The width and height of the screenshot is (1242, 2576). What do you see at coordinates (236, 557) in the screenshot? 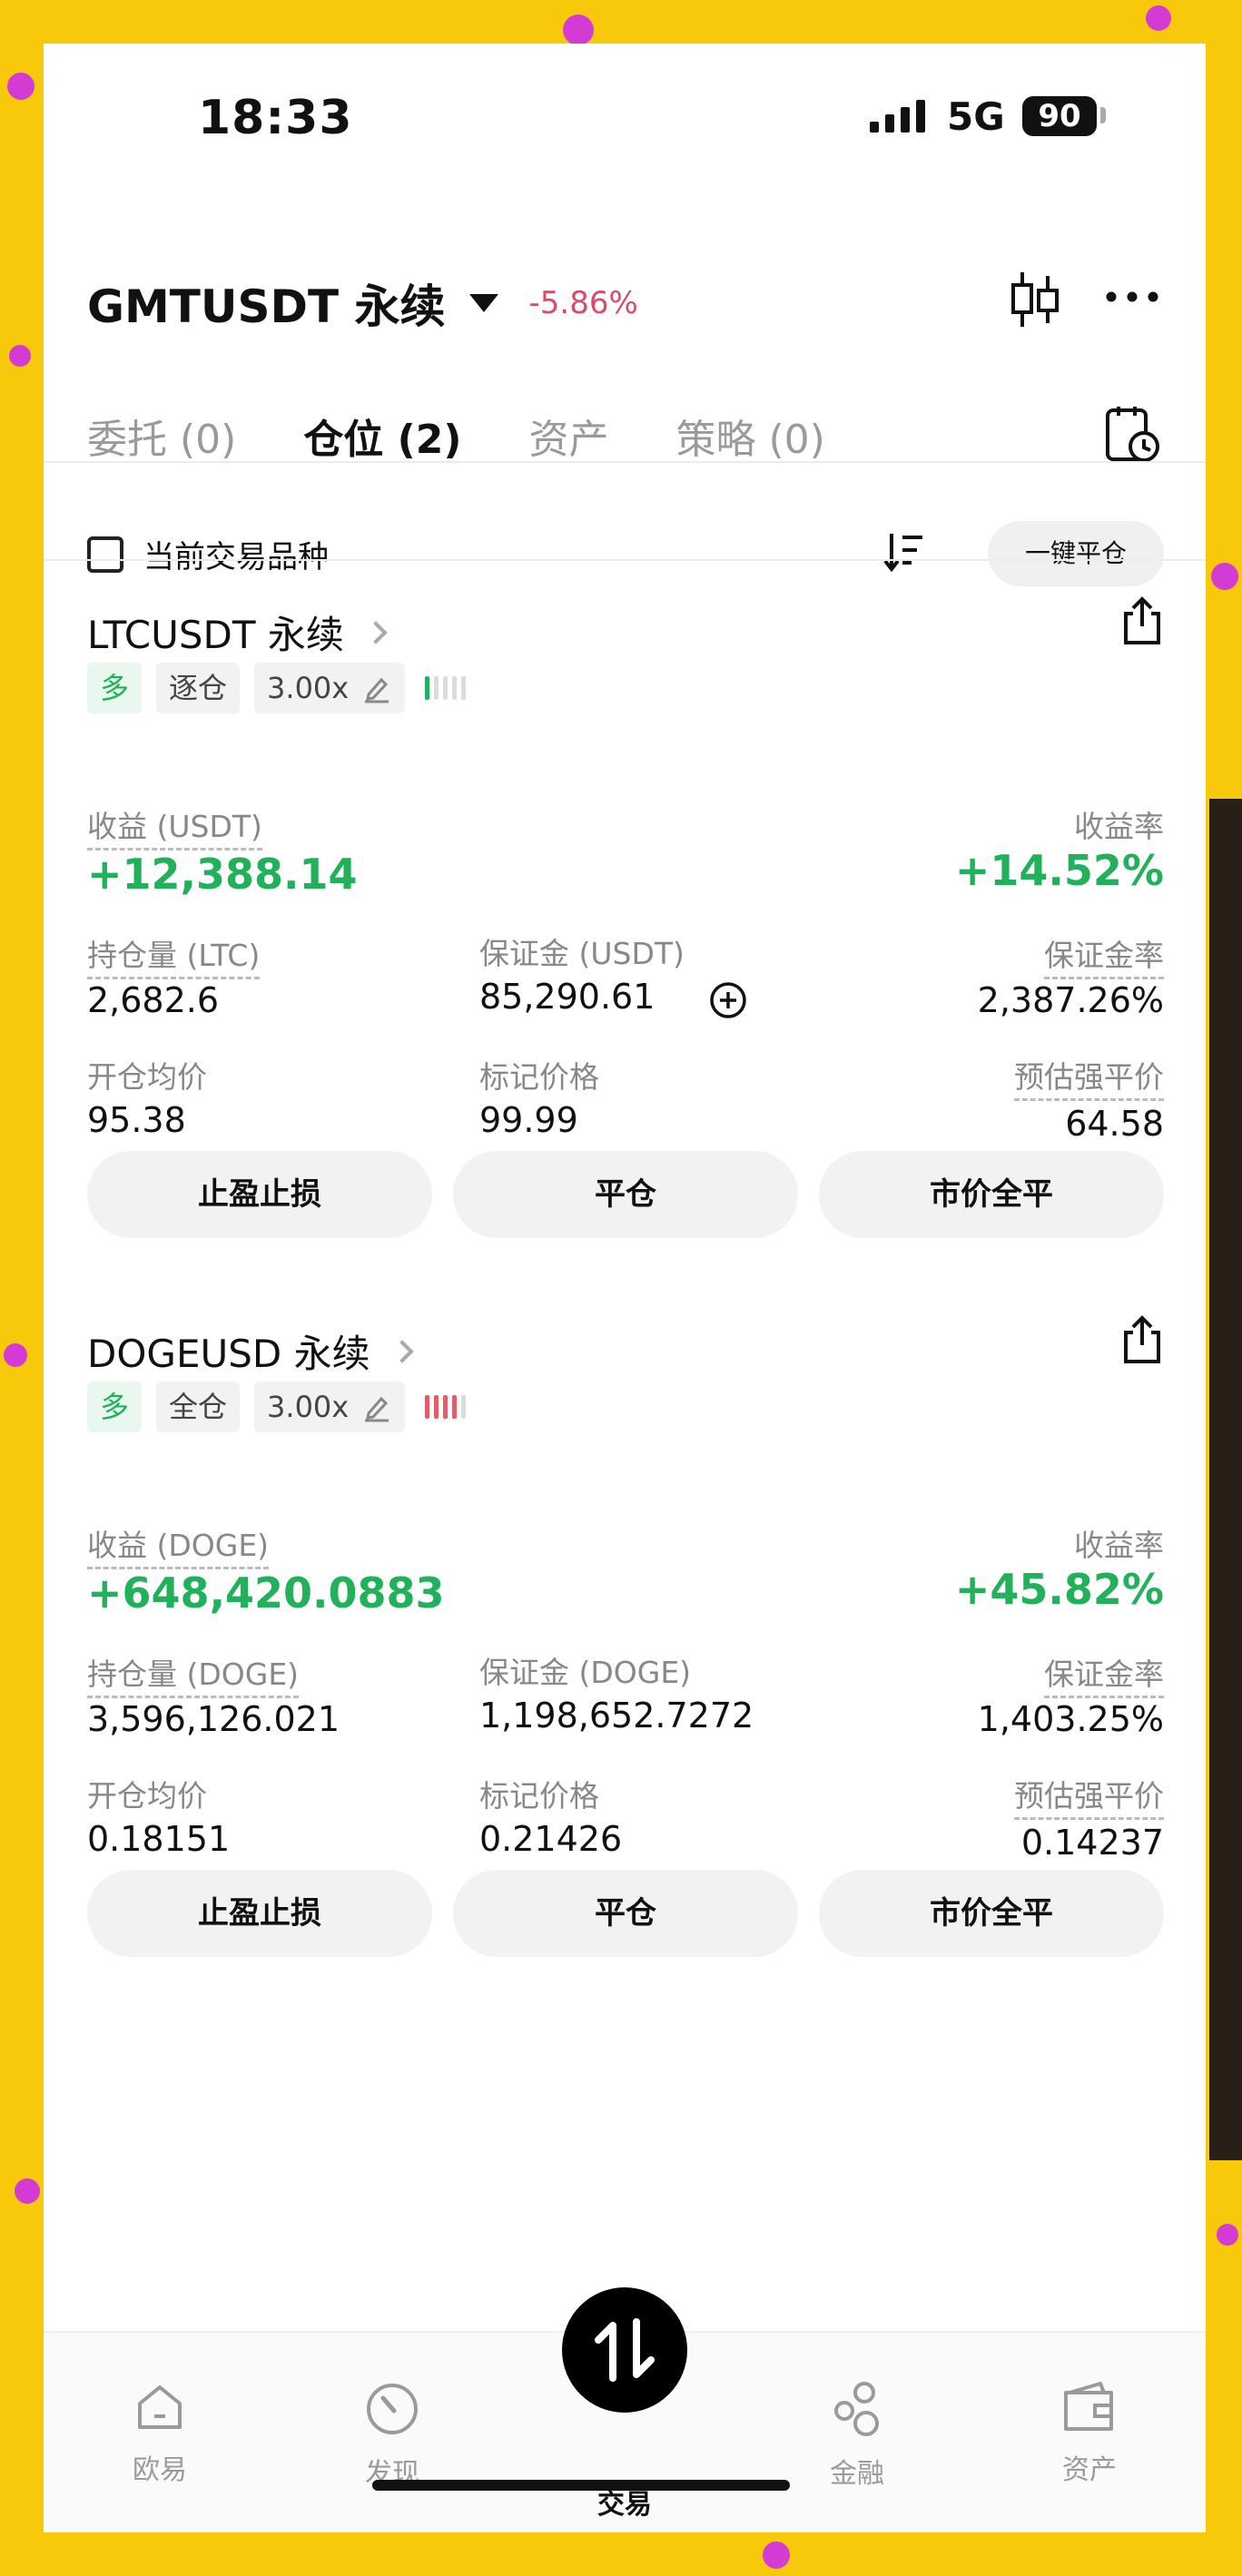
I see `current-pair-label: 当前交易品种` at bounding box center [236, 557].